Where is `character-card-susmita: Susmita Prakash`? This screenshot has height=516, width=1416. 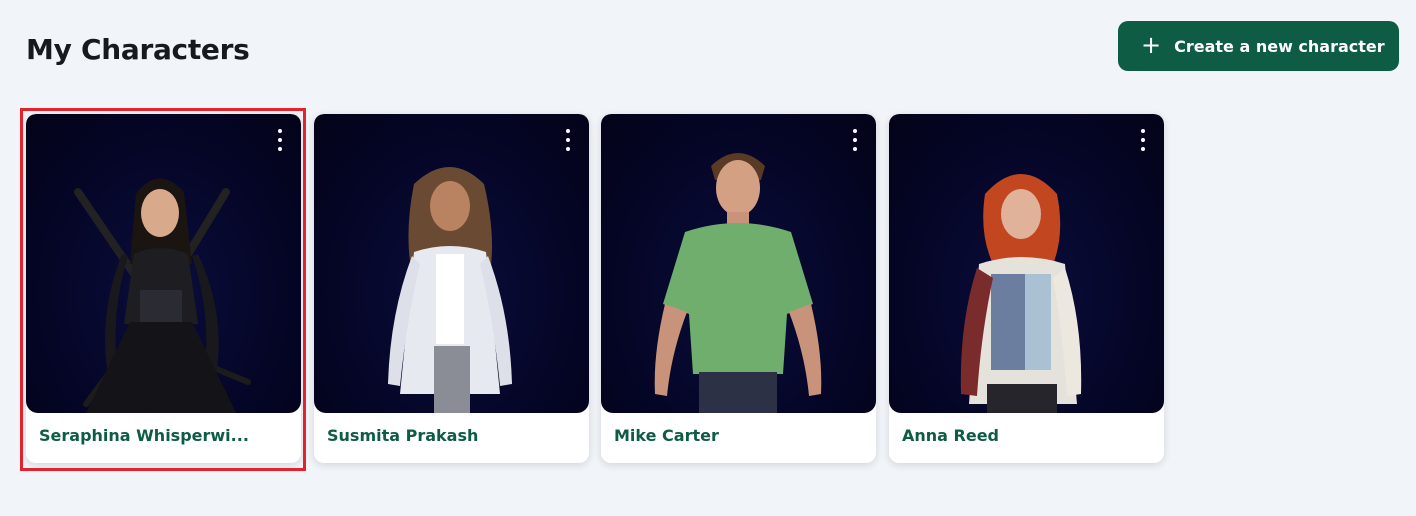 character-card-susmita: Susmita Prakash is located at coordinates (451, 288).